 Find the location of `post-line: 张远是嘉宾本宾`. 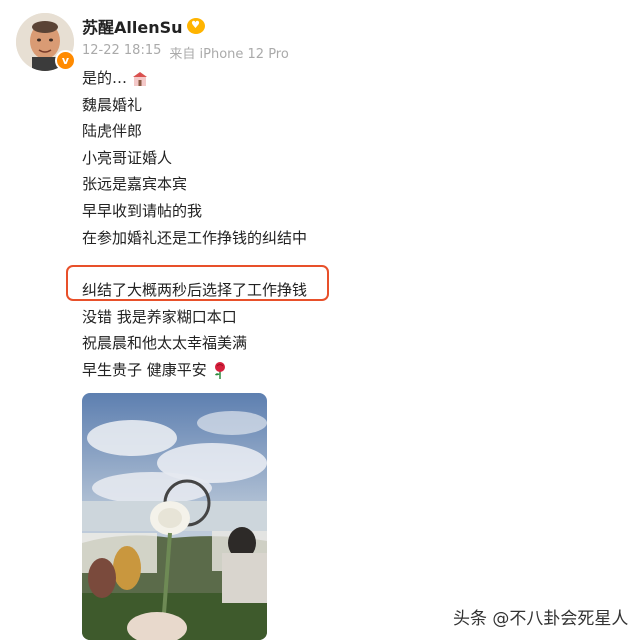

post-line: 张远是嘉宾本宾 is located at coordinates (135, 184).